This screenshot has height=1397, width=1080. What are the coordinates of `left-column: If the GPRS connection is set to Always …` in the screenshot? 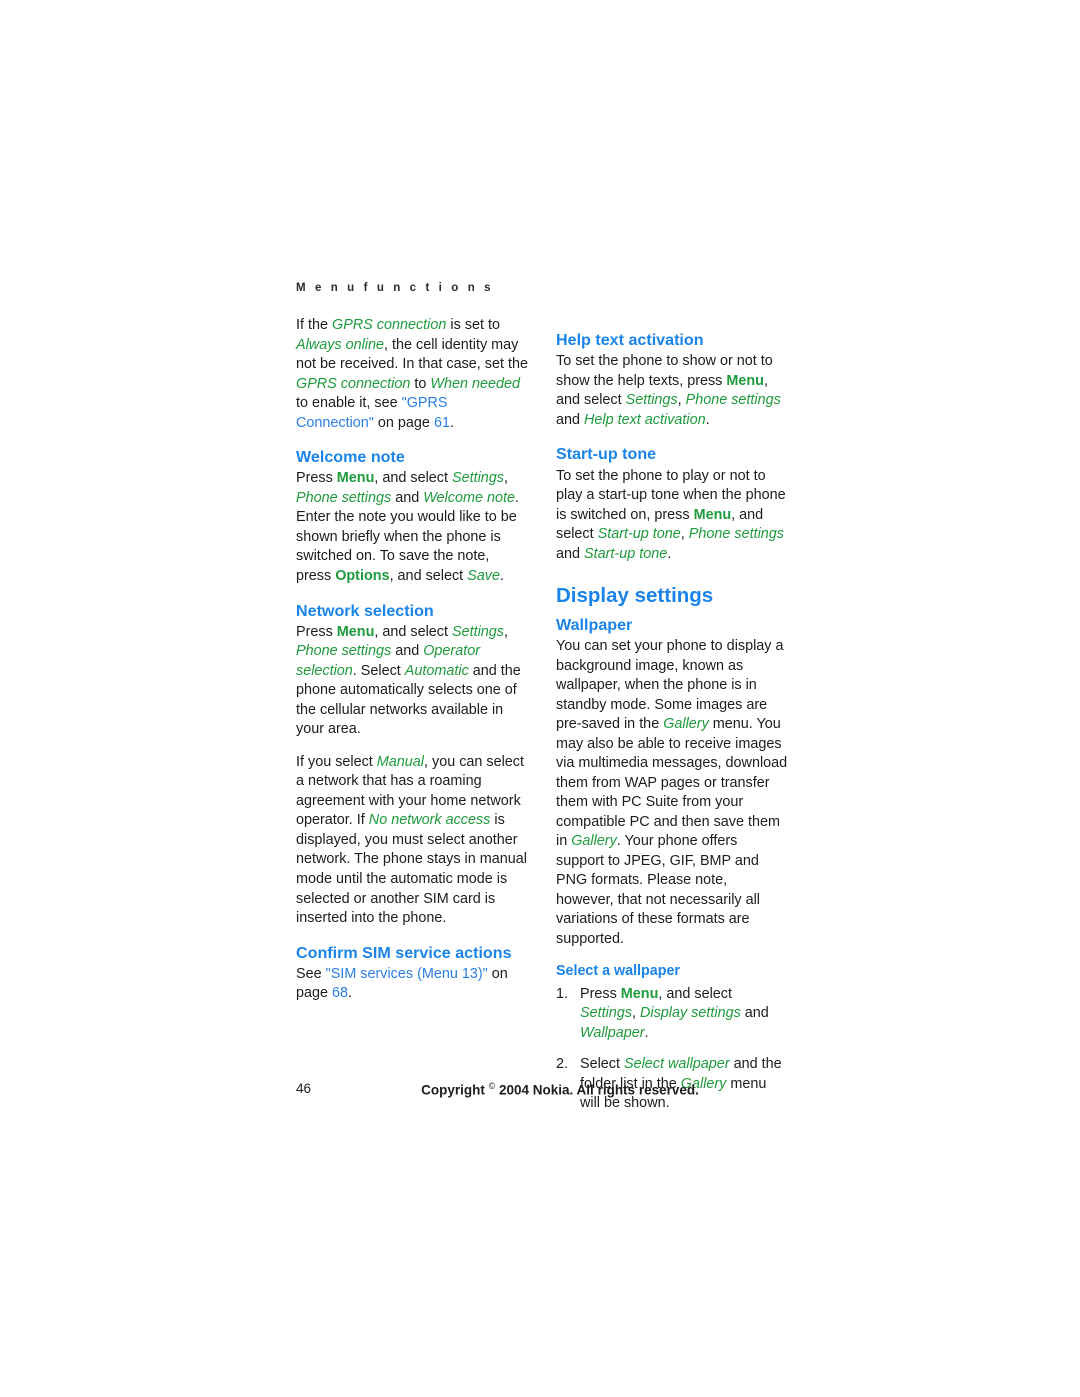 It's located at (412, 660).